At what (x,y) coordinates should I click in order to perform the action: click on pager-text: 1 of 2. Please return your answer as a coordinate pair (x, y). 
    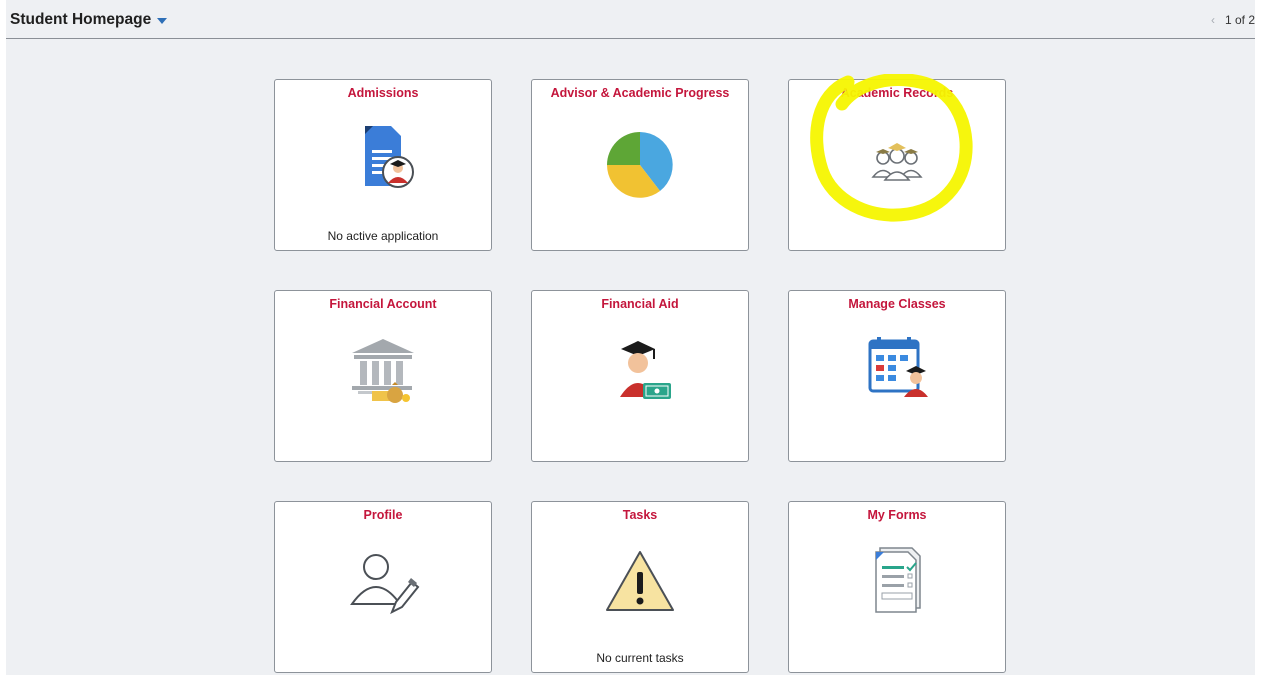
    Looking at the image, I should click on (1239, 20).